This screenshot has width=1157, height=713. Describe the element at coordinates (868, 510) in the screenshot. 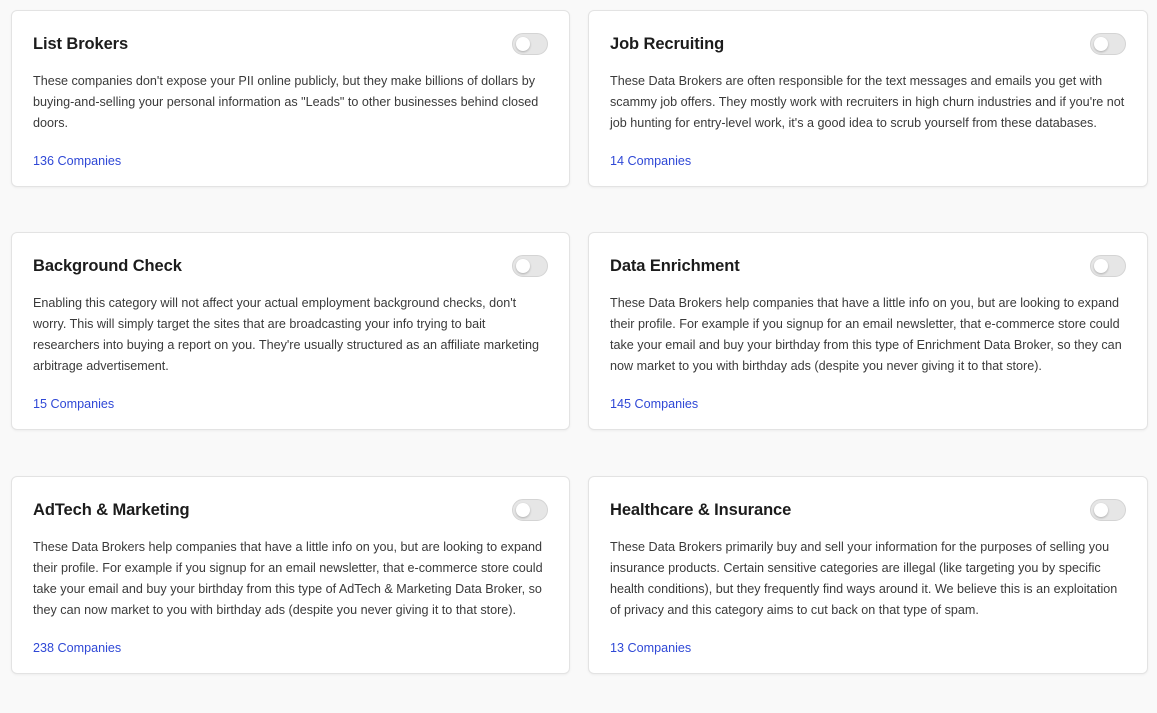

I see `card-header: Healthcare & Insurance` at that location.